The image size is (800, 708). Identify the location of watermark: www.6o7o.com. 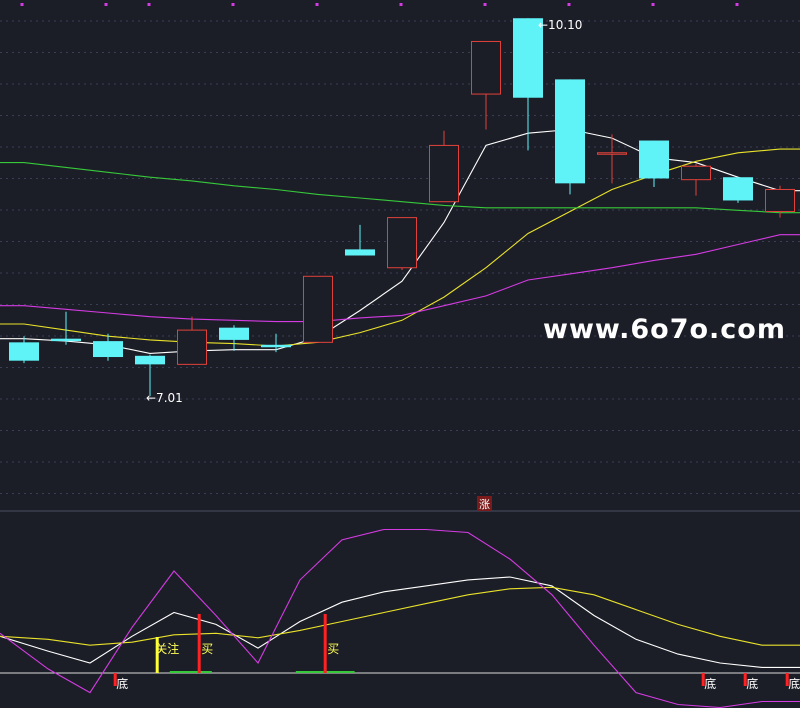
(664, 329).